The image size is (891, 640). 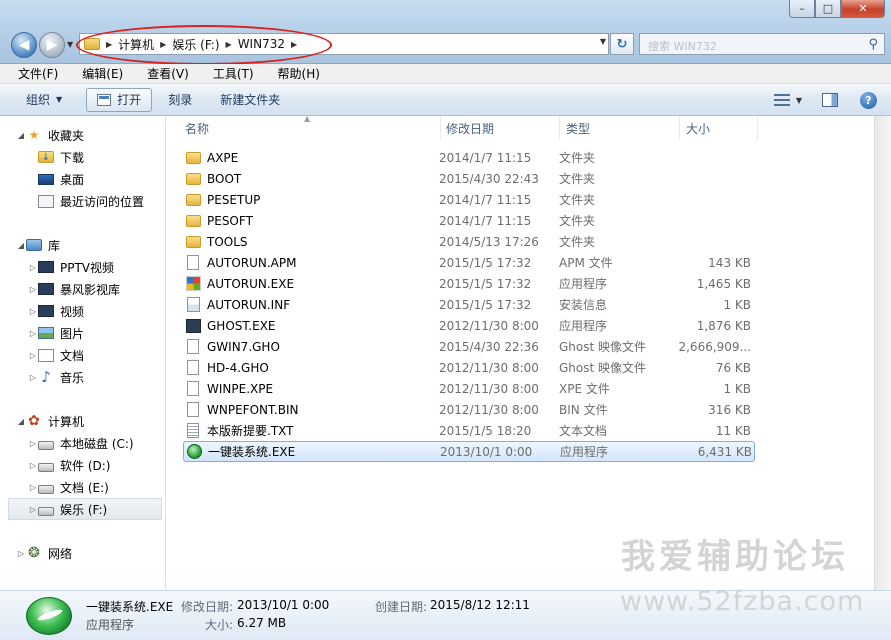 I want to click on nav-music: ▷ ♪ 音乐, so click(x=83, y=377).